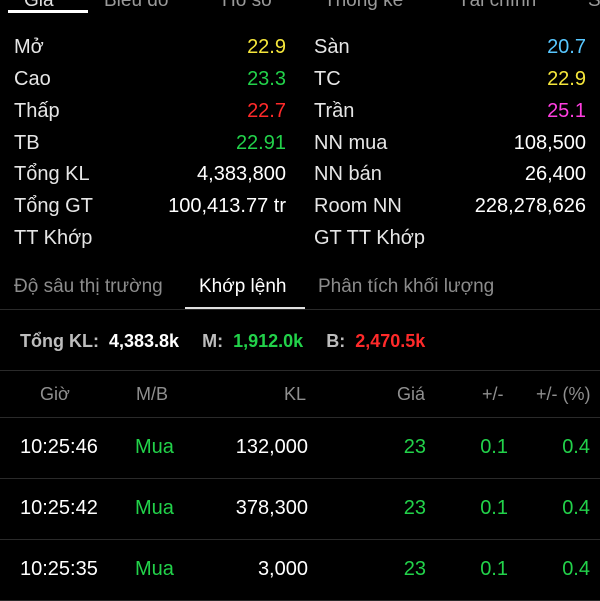 This screenshot has width=600, height=601. What do you see at coordinates (27, 143) in the screenshot?
I see `stat-label: TB` at bounding box center [27, 143].